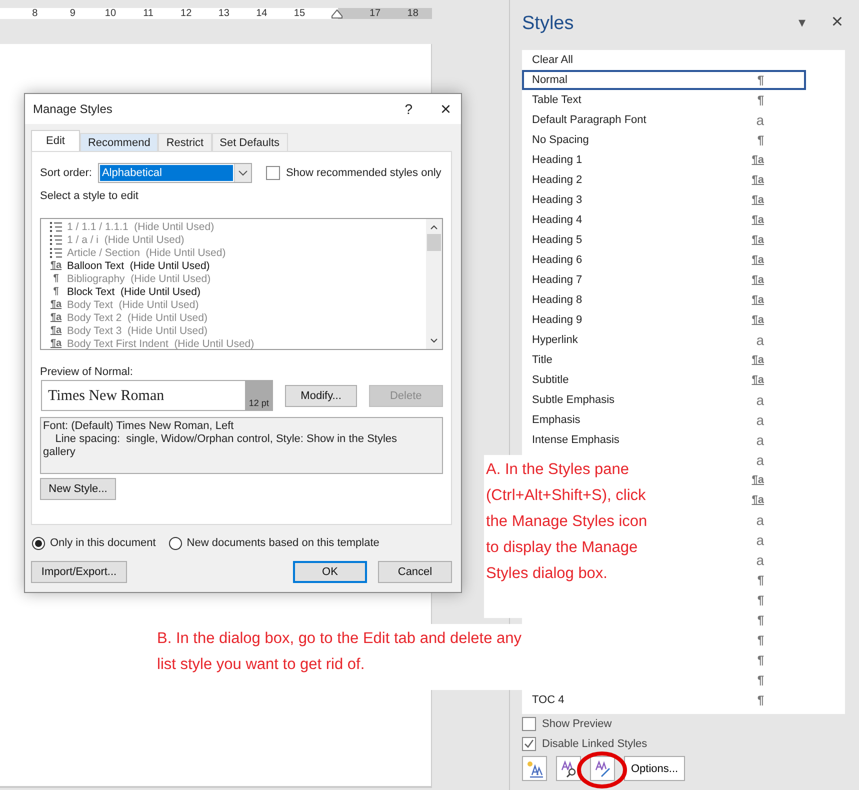 Image resolution: width=859 pixels, height=790 pixels. I want to click on indent-marker-icon, so click(337, 13).